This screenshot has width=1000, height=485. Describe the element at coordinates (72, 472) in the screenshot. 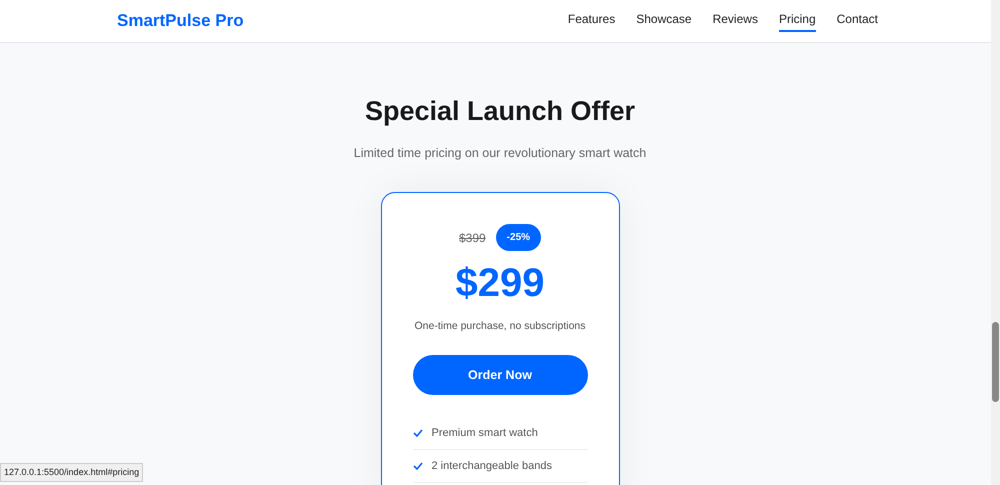

I see `status-bar-url: 127.0.0.1:5500/index.html#pricing` at that location.